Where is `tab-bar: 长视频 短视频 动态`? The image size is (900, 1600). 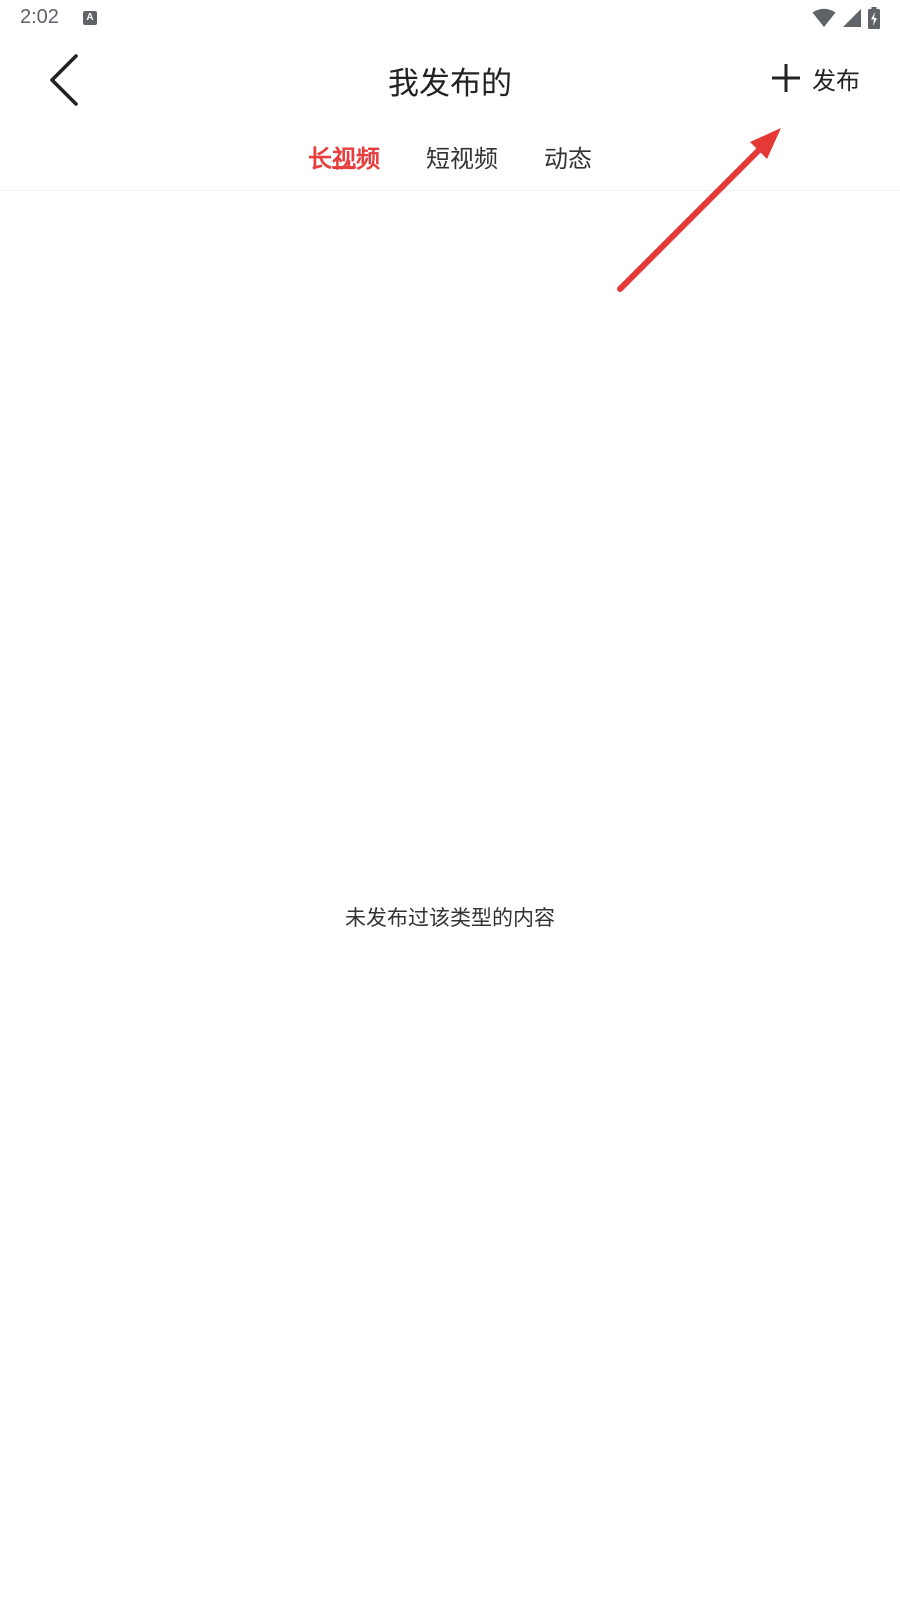 tab-bar: 长视频 短视频 动态 is located at coordinates (450, 156).